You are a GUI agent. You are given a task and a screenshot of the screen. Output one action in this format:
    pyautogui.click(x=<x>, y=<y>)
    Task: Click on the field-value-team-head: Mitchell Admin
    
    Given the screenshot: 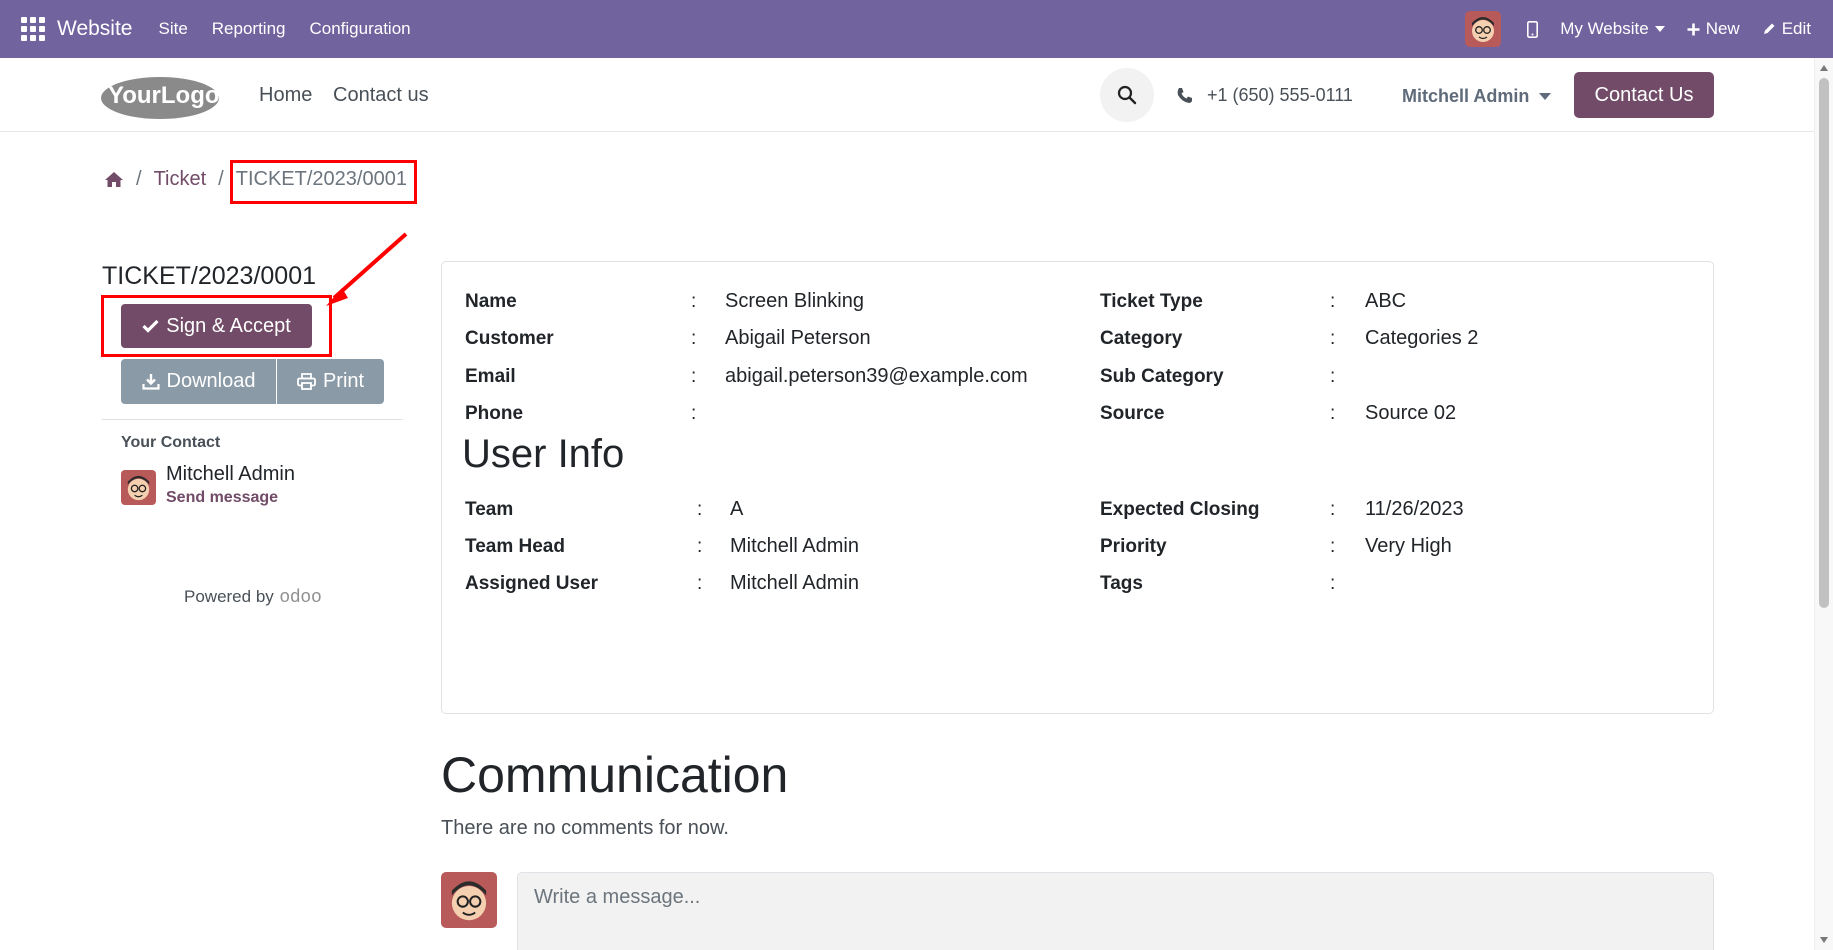 What is the action you would take?
    pyautogui.click(x=794, y=546)
    